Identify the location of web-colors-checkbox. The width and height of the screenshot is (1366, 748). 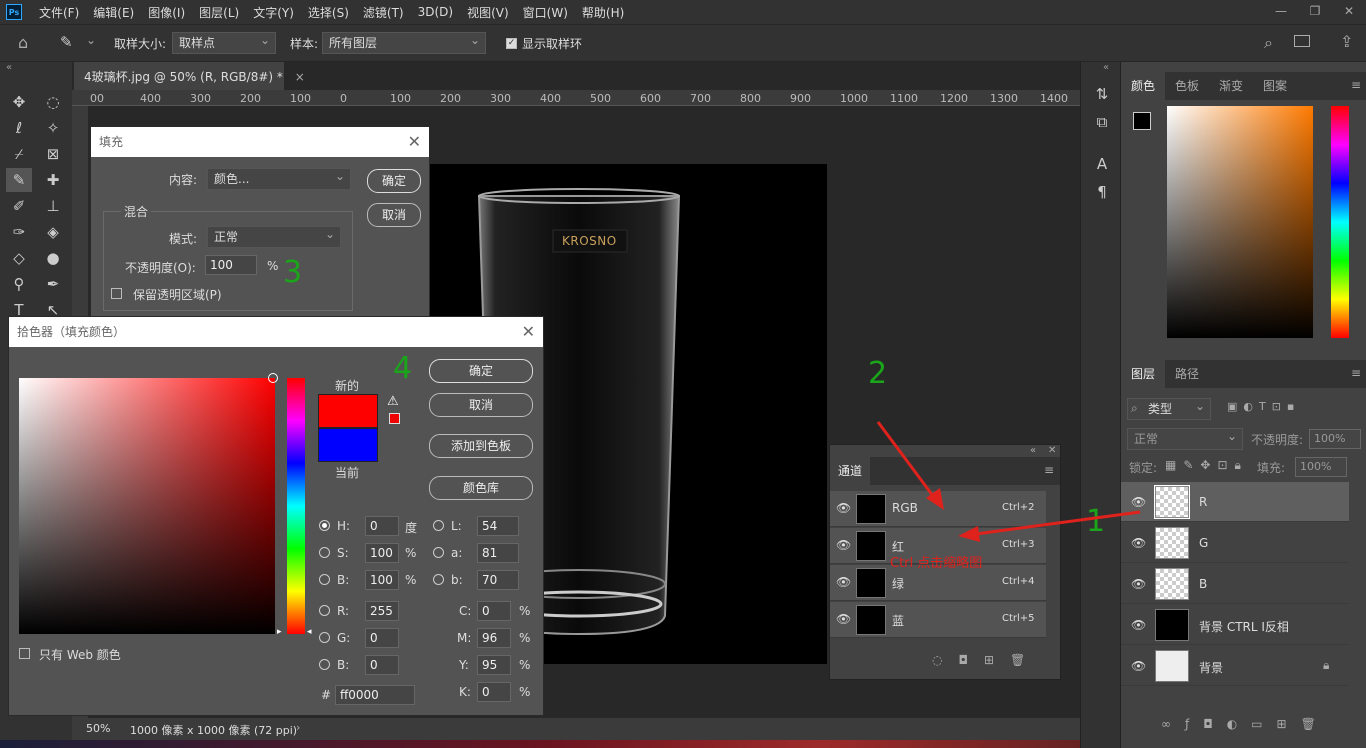
(24, 653).